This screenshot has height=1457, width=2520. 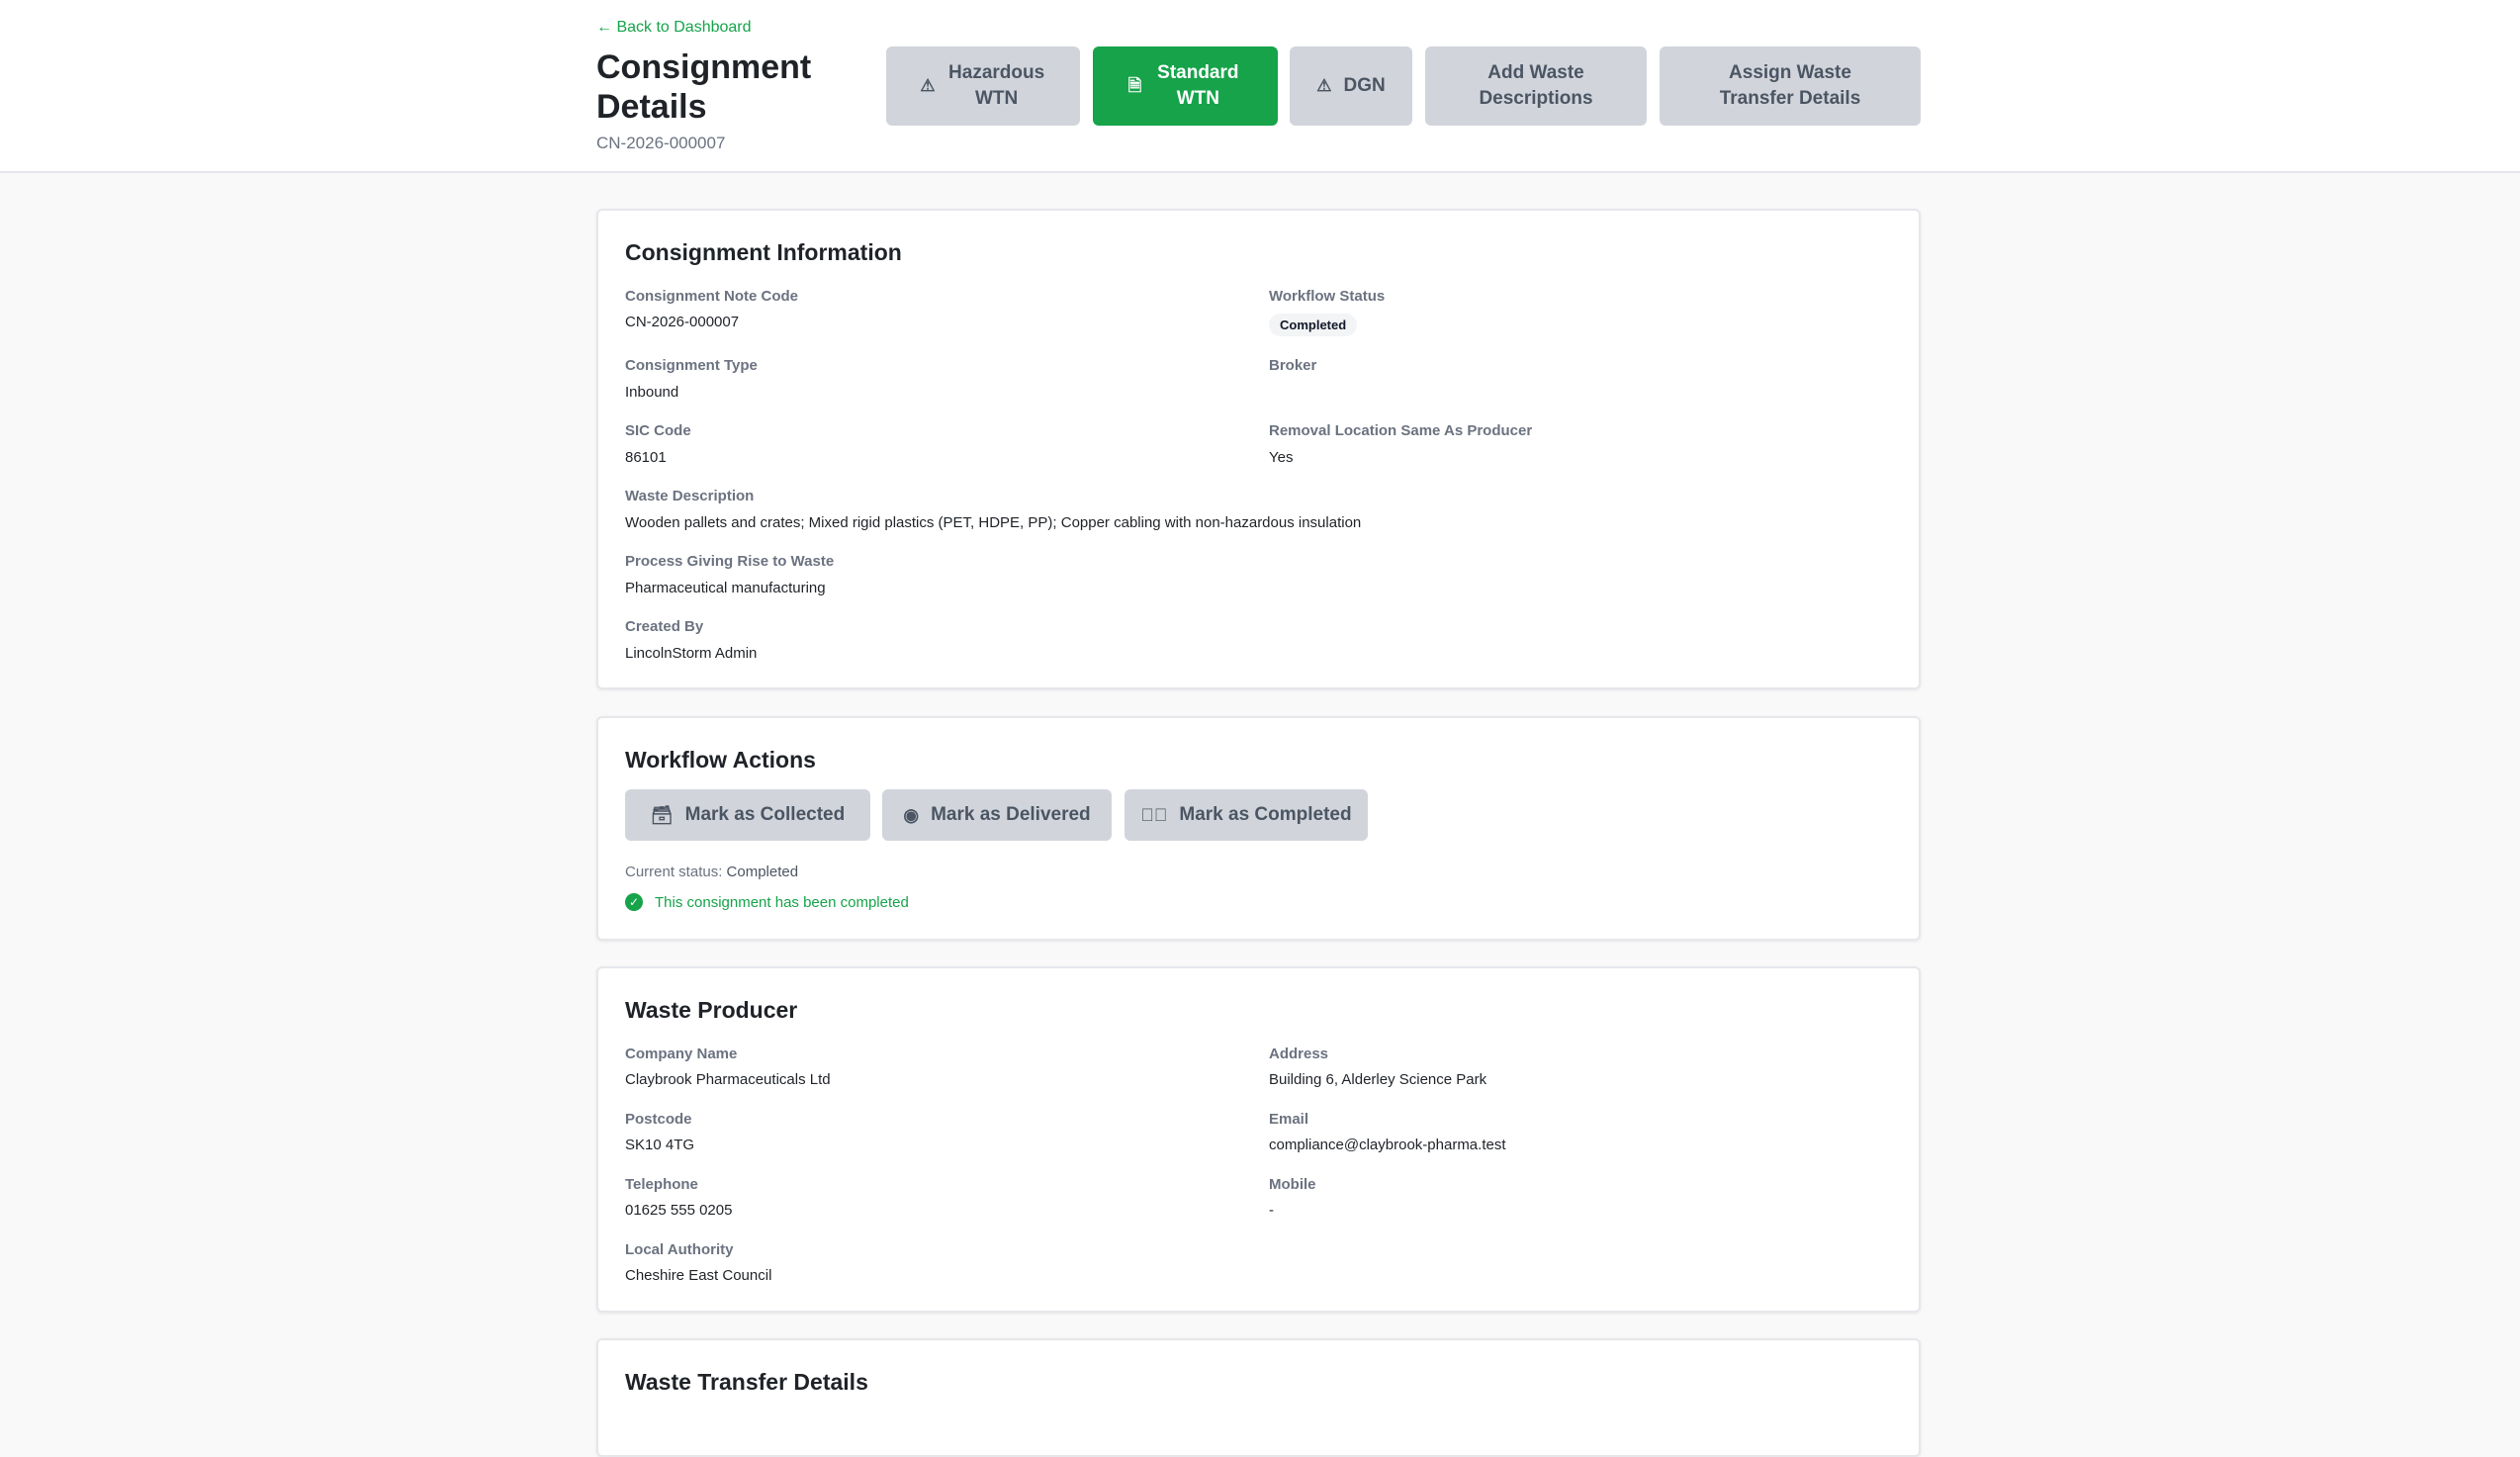 I want to click on mark-as-completed-label: Mark as Completed, so click(x=1265, y=815).